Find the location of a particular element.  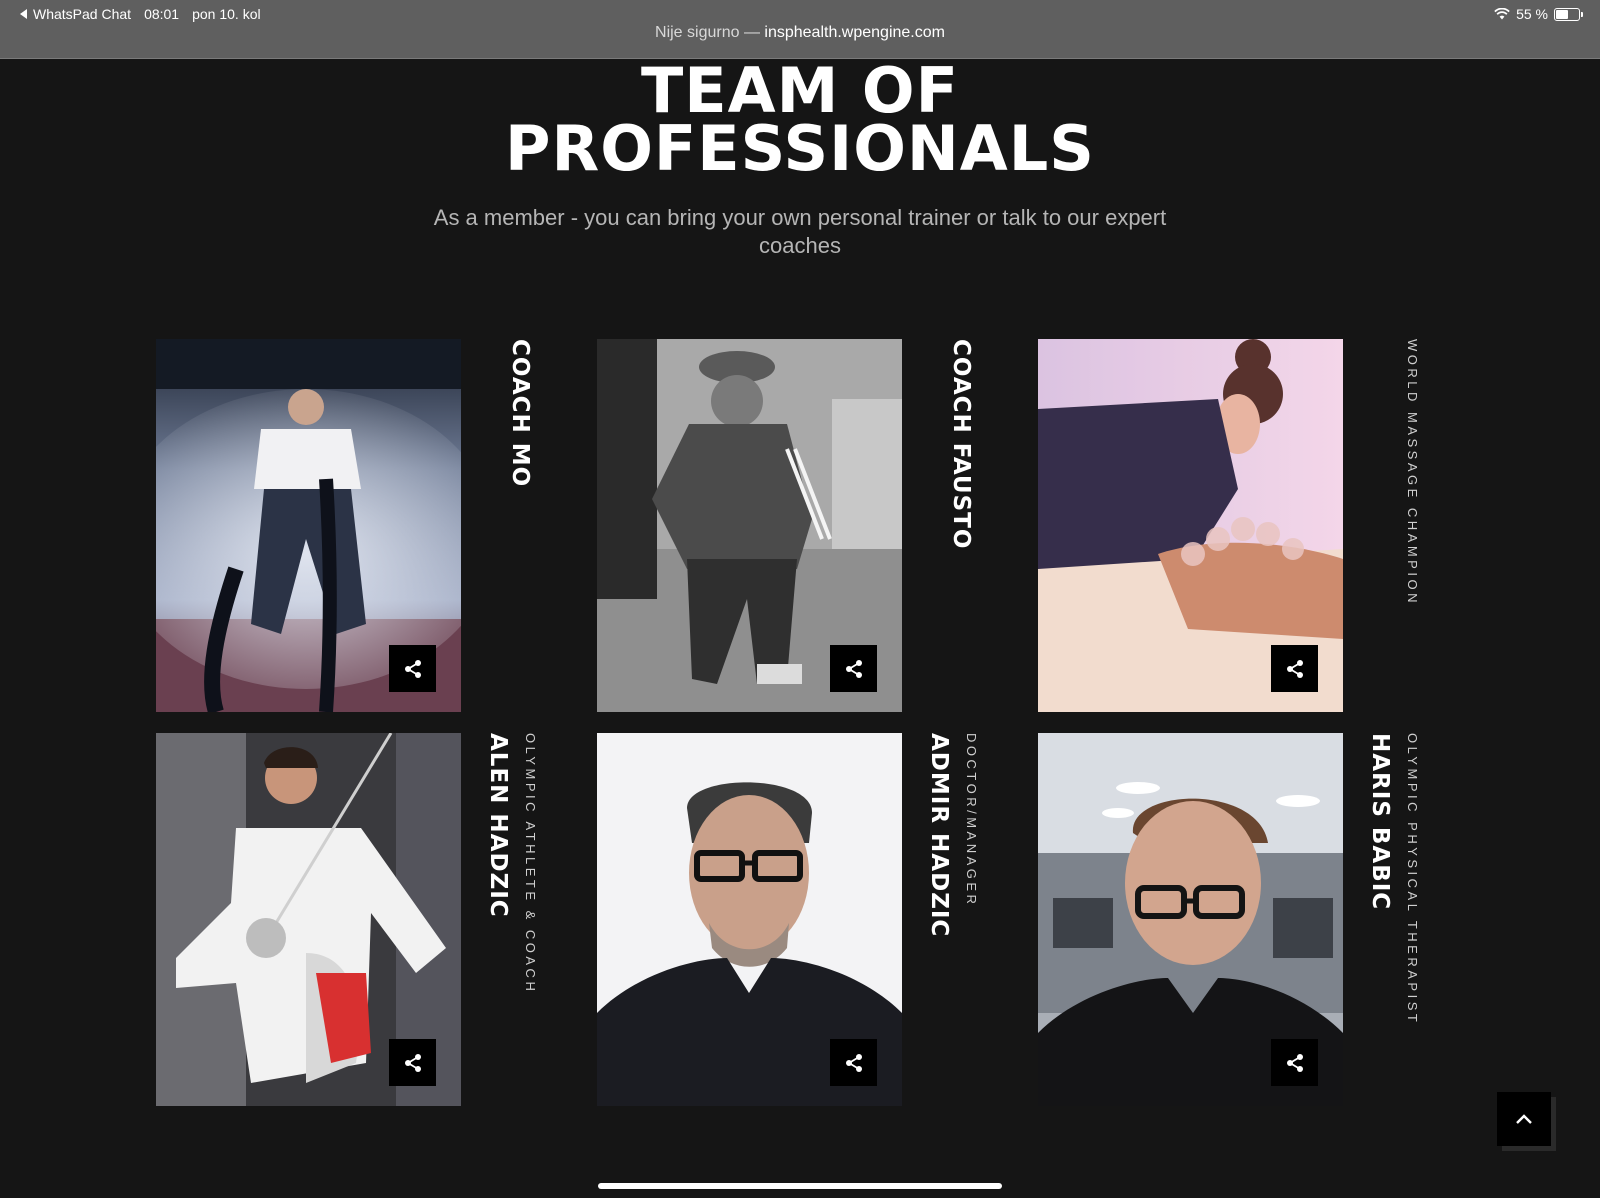

coach-fausto-photo is located at coordinates (749, 525).